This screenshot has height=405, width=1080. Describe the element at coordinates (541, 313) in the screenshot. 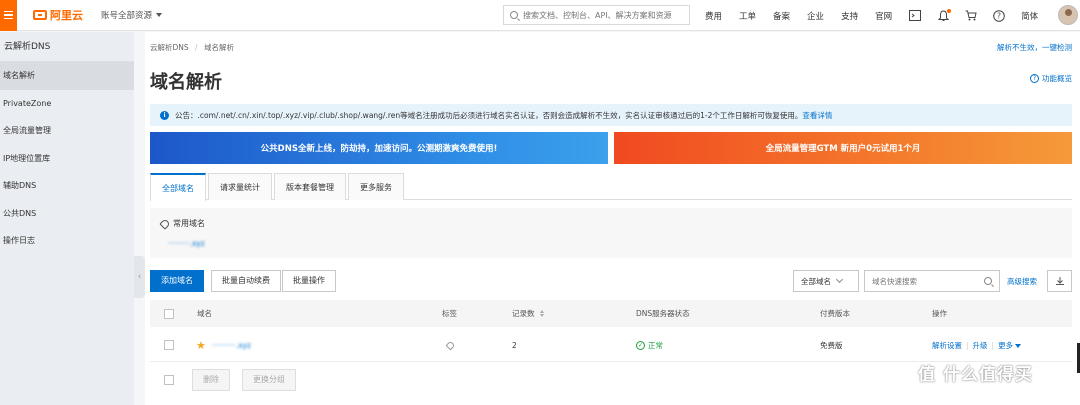

I see `sort-icon` at that location.